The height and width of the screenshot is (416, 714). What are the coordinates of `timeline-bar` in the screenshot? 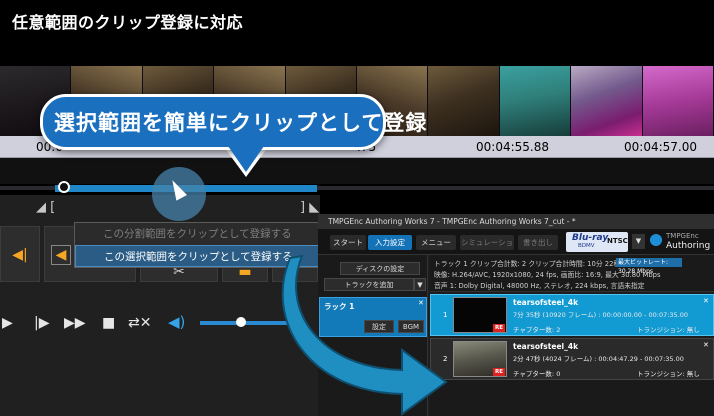 It's located at (357, 171).